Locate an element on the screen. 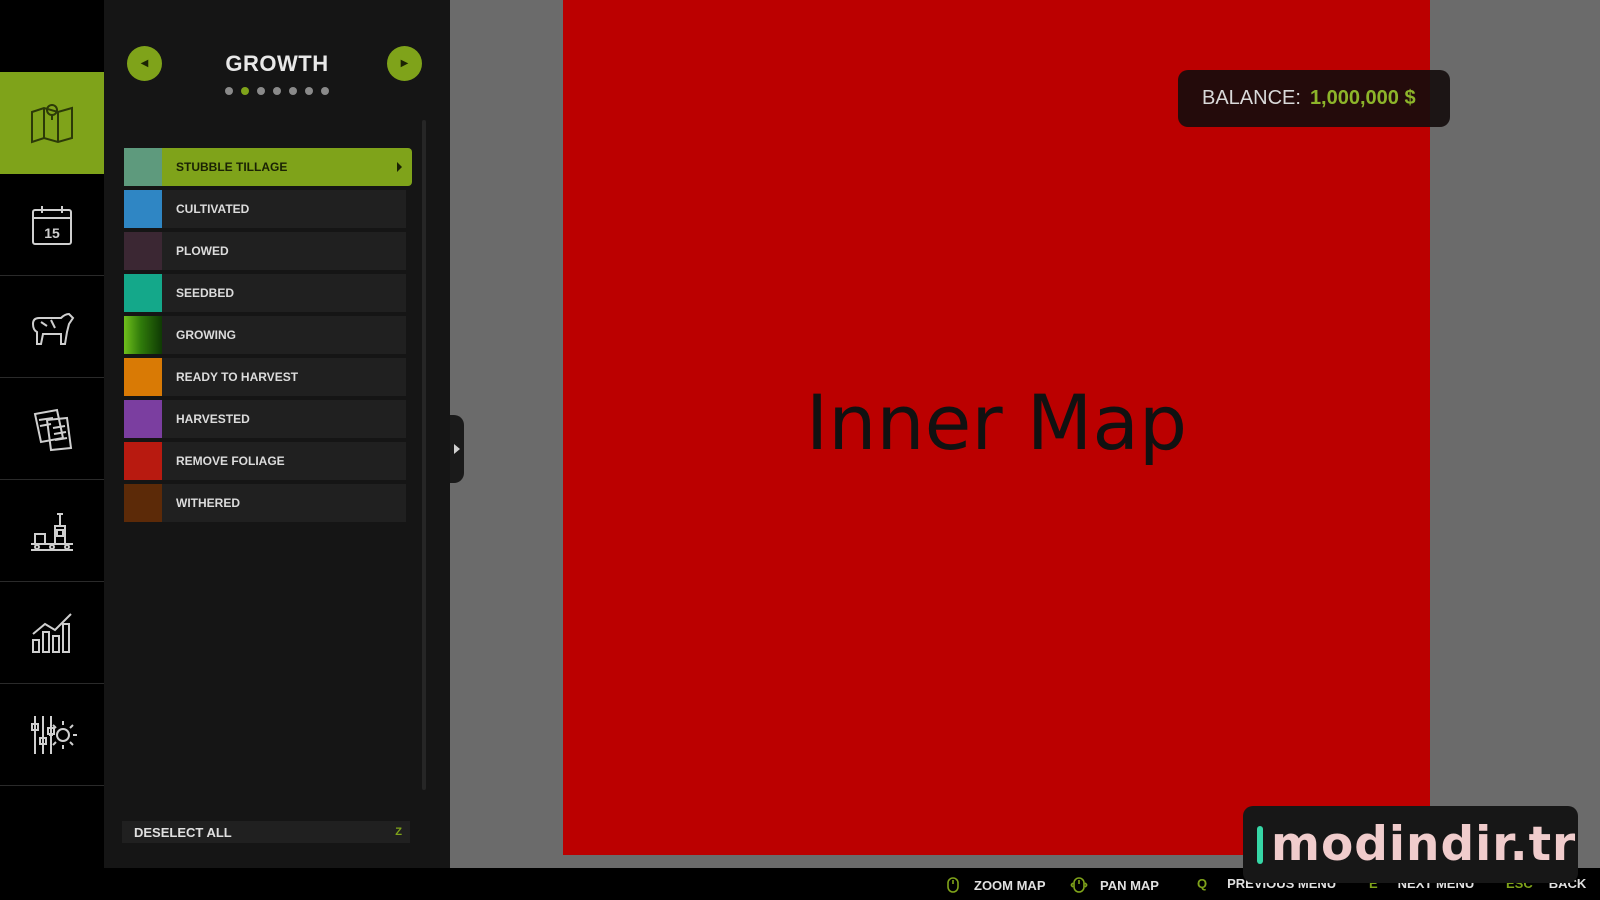 The width and height of the screenshot is (1600, 900). menu-rail: 15 is located at coordinates (55, 434).